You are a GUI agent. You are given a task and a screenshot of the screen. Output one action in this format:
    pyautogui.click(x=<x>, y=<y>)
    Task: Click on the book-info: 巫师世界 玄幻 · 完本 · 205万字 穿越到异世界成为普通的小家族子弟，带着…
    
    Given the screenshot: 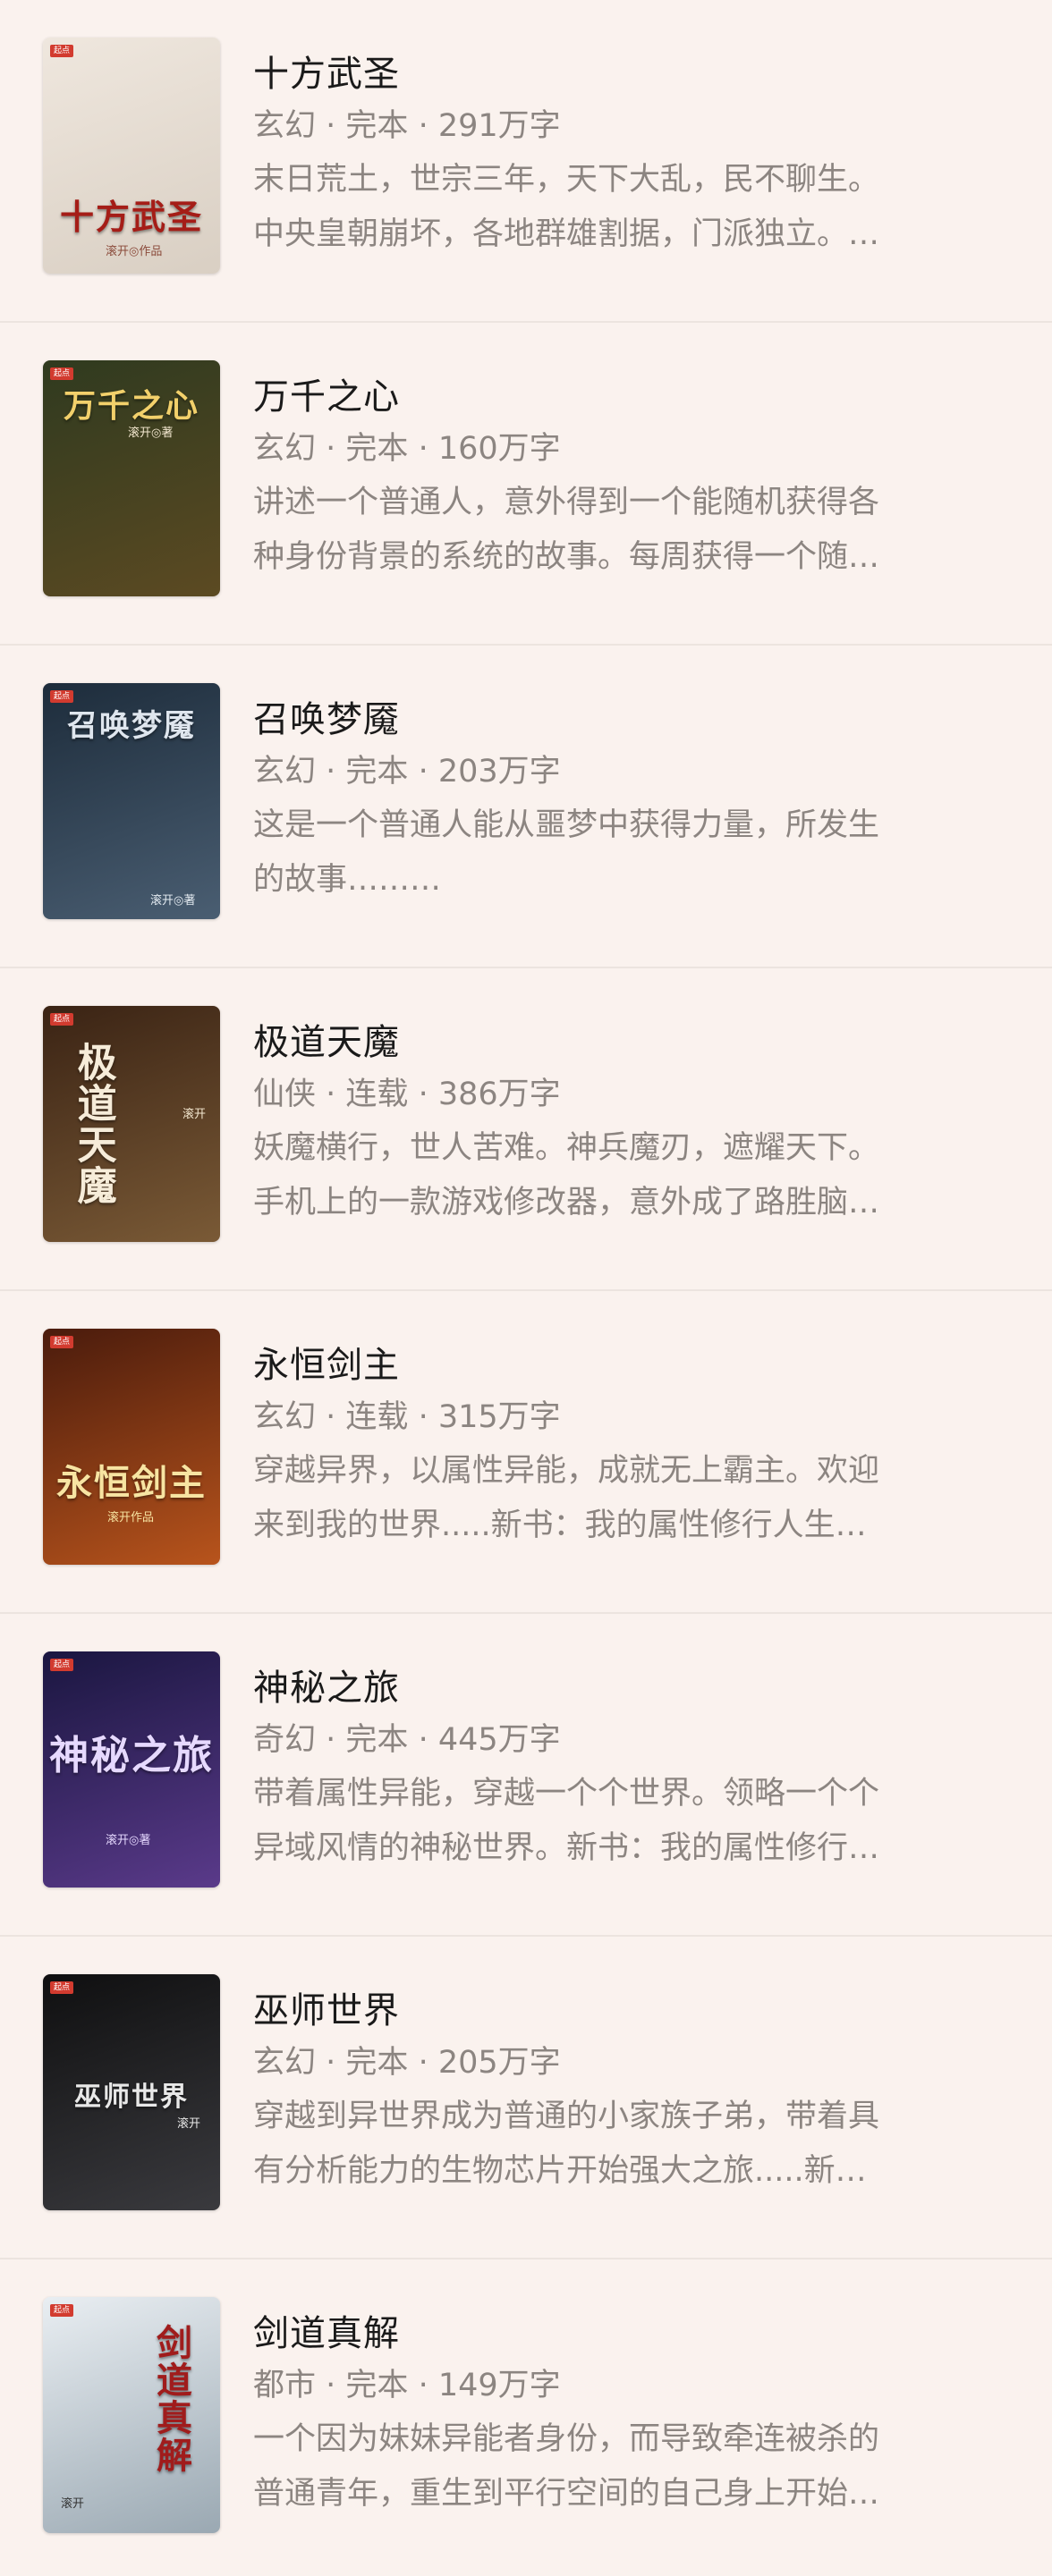 What is the action you would take?
    pyautogui.click(x=630, y=2092)
    